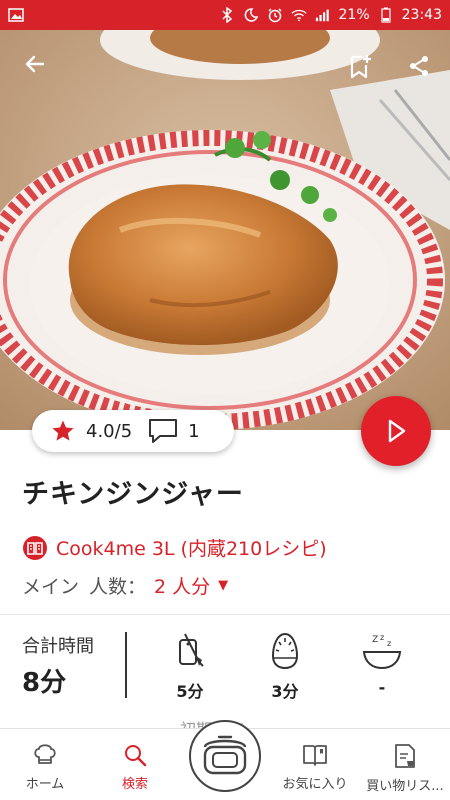  Describe the element at coordinates (126, 665) in the screenshot. I see `vertical-separator` at that location.